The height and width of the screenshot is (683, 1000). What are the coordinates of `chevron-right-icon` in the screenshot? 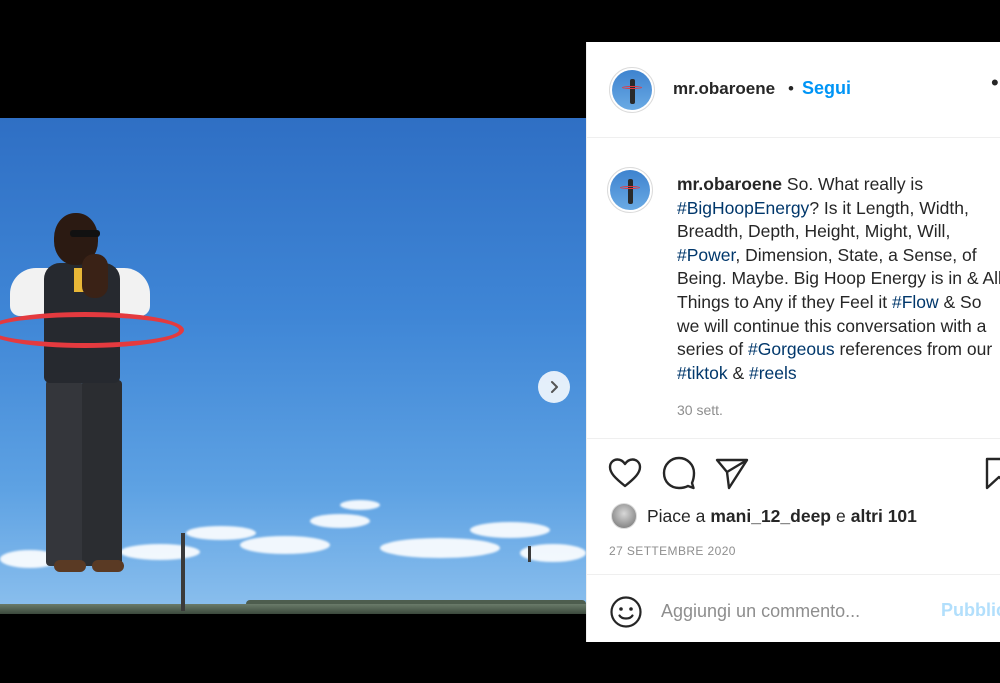 It's located at (554, 387).